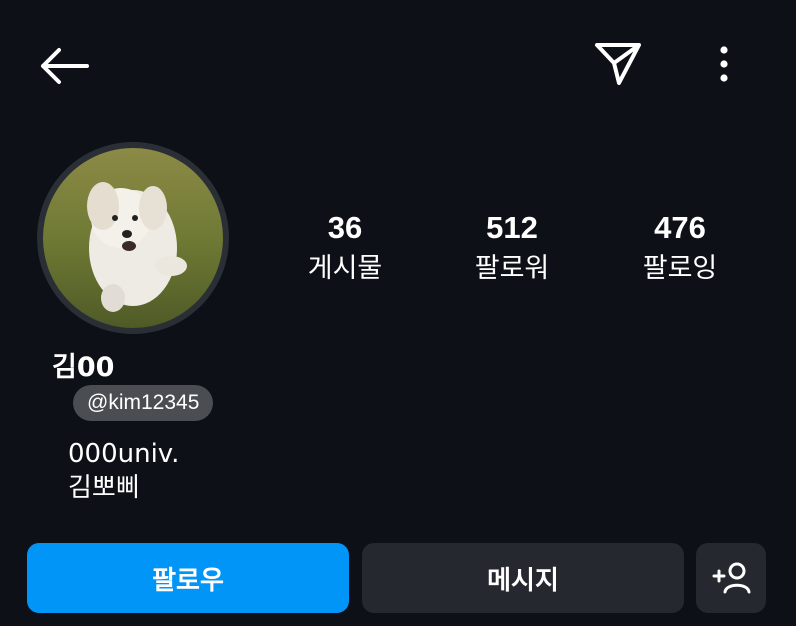  Describe the element at coordinates (512, 227) in the screenshot. I see `stat-value: 512` at that location.